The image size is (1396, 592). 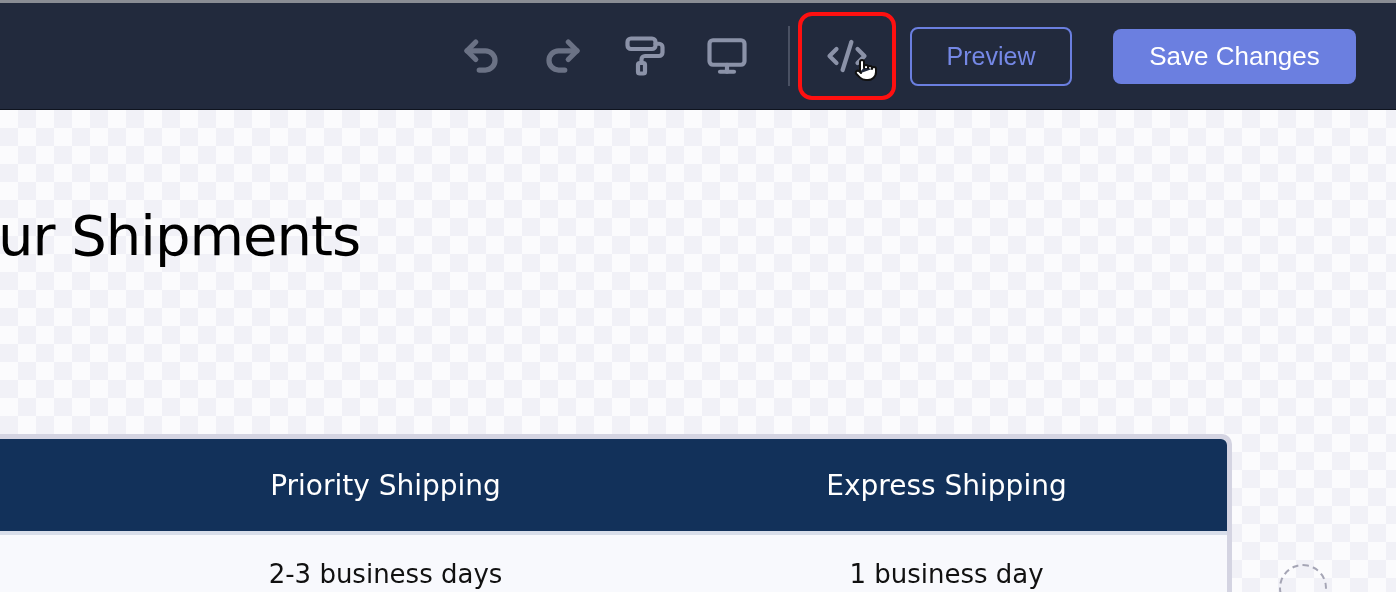 What do you see at coordinates (727, 56) in the screenshot?
I see `monitor-icon` at bounding box center [727, 56].